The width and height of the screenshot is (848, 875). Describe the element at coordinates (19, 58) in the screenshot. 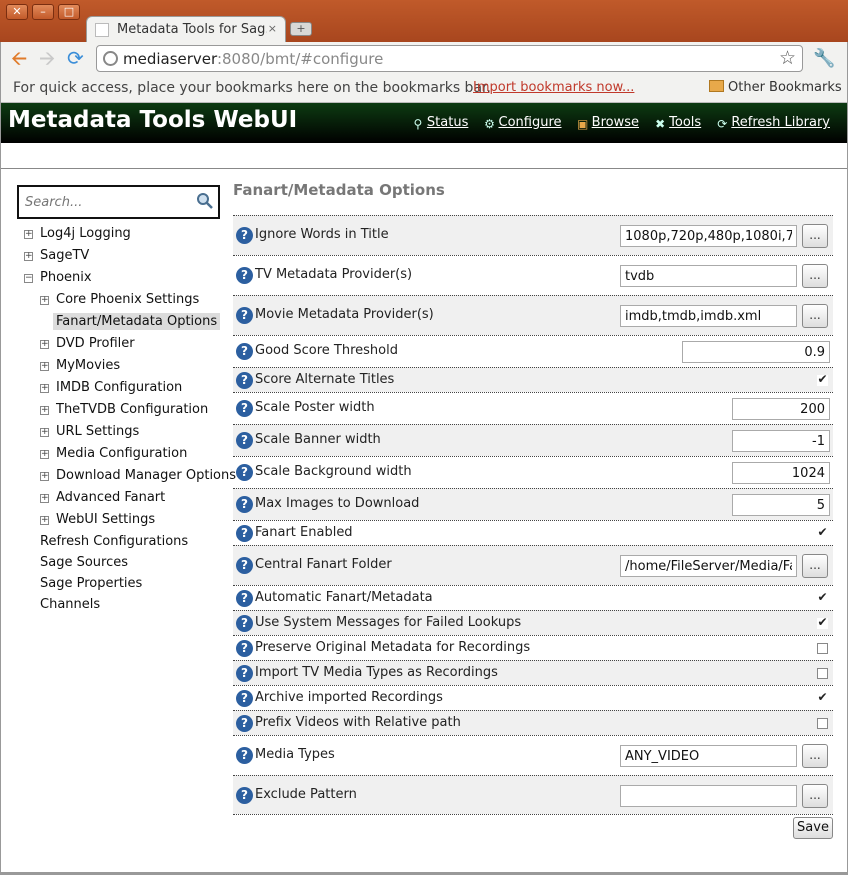

I see `back-arrow-icon: 🡨` at that location.